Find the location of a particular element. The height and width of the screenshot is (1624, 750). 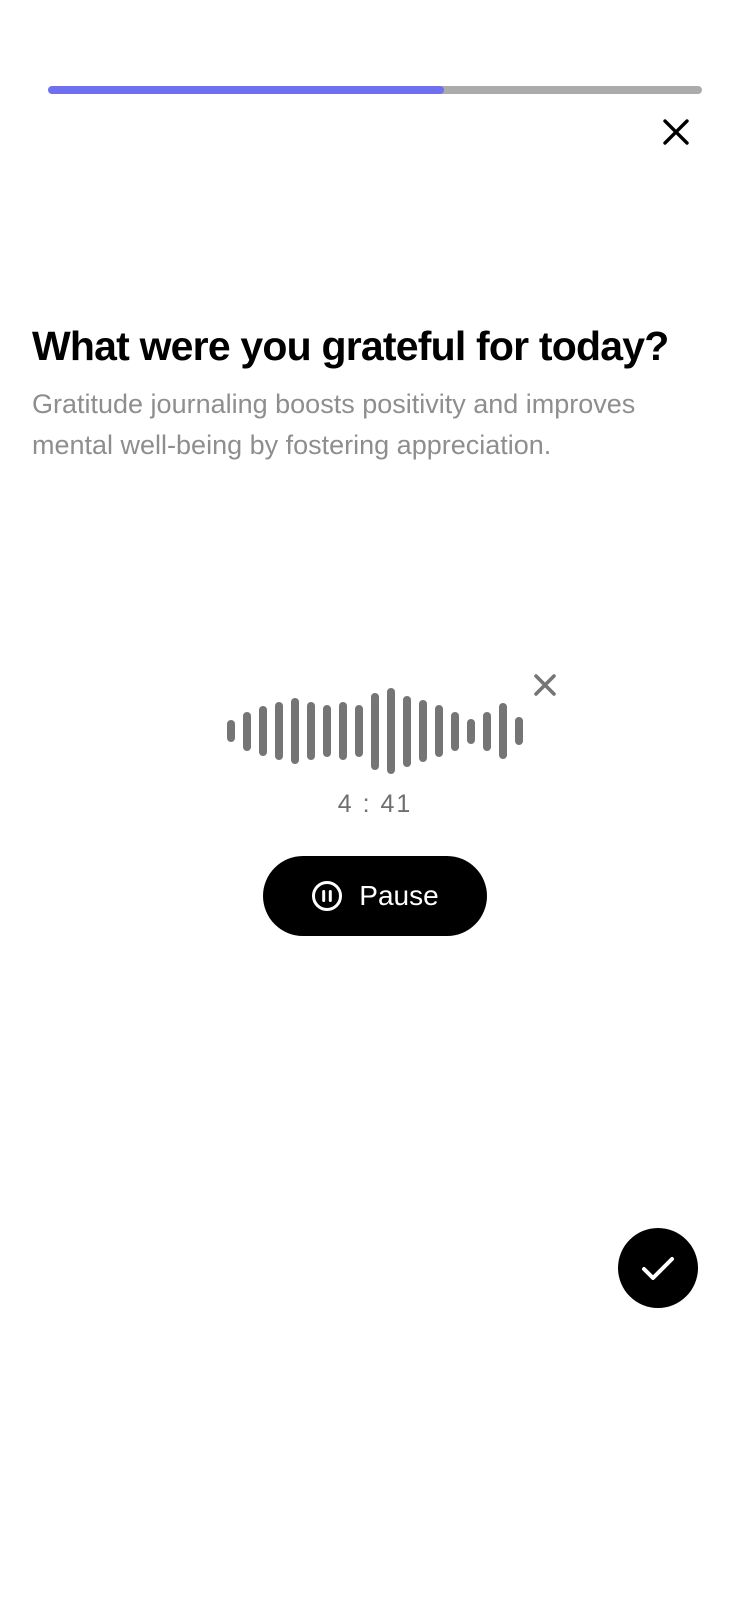

close-button is located at coordinates (676, 132).